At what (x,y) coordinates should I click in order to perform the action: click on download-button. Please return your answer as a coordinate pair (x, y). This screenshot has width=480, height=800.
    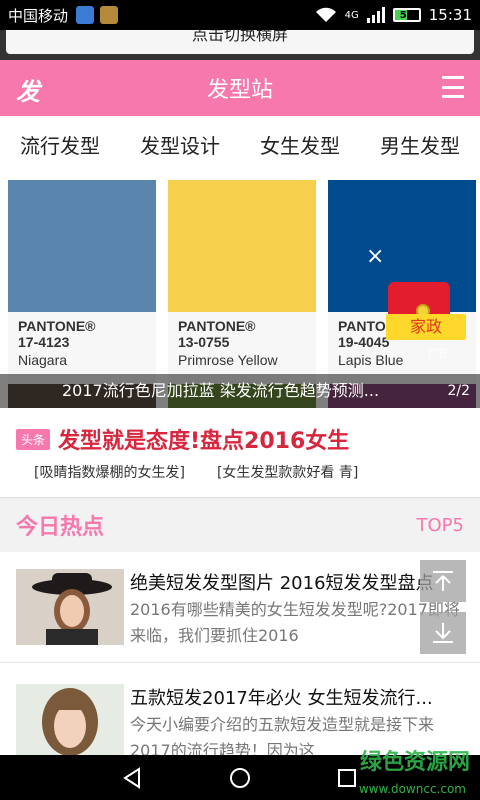
    Looking at the image, I should click on (443, 633).